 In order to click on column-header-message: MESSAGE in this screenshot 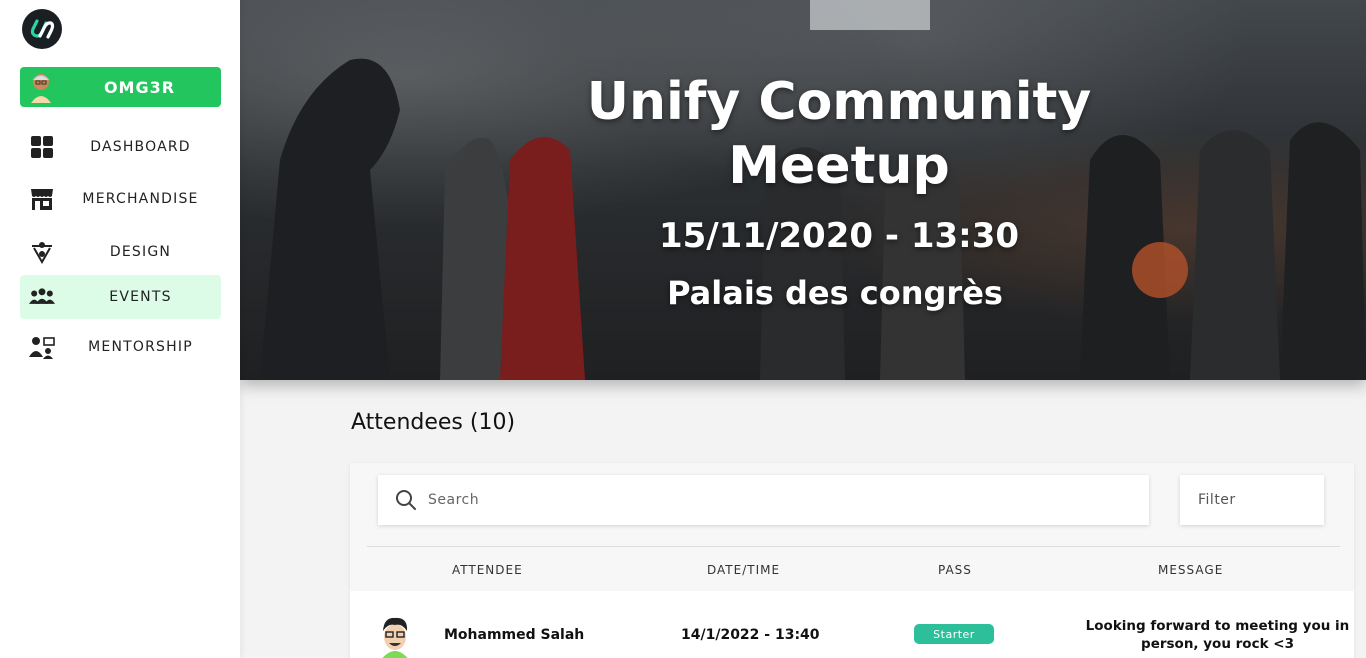, I will do `click(1190, 570)`.